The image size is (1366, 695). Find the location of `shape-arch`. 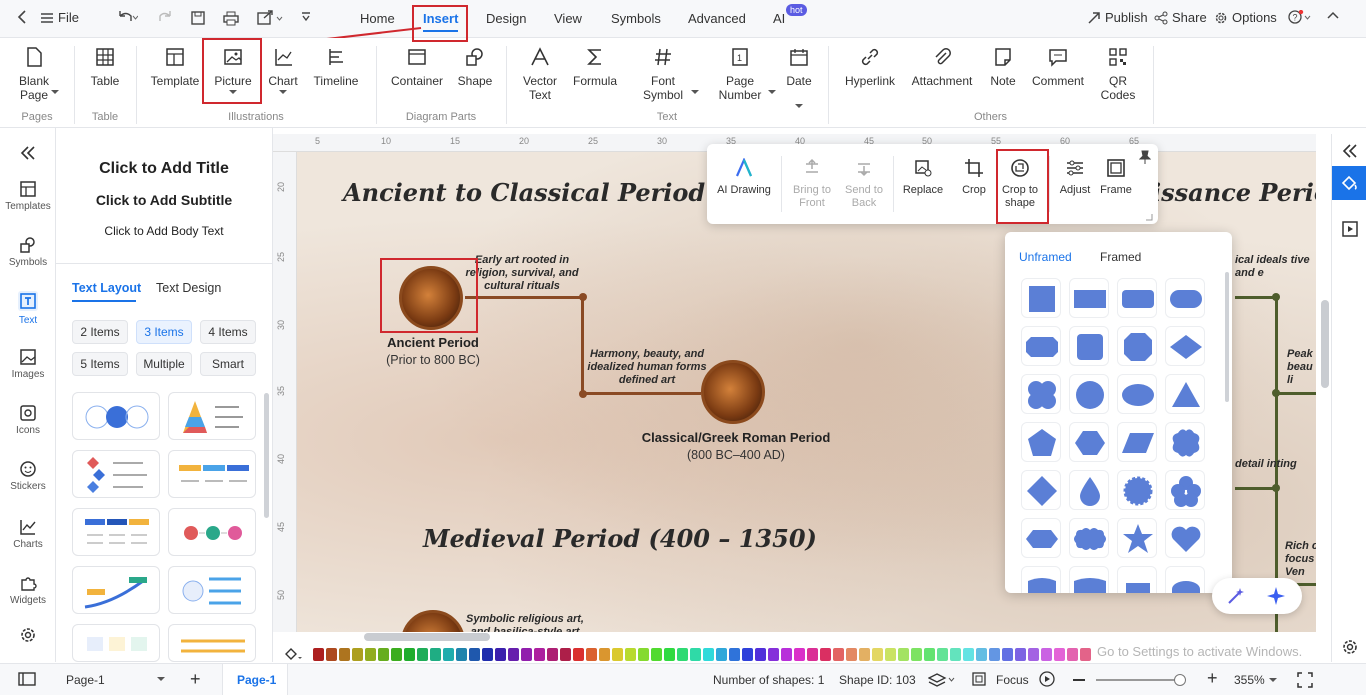

shape-arch is located at coordinates (1185, 579).